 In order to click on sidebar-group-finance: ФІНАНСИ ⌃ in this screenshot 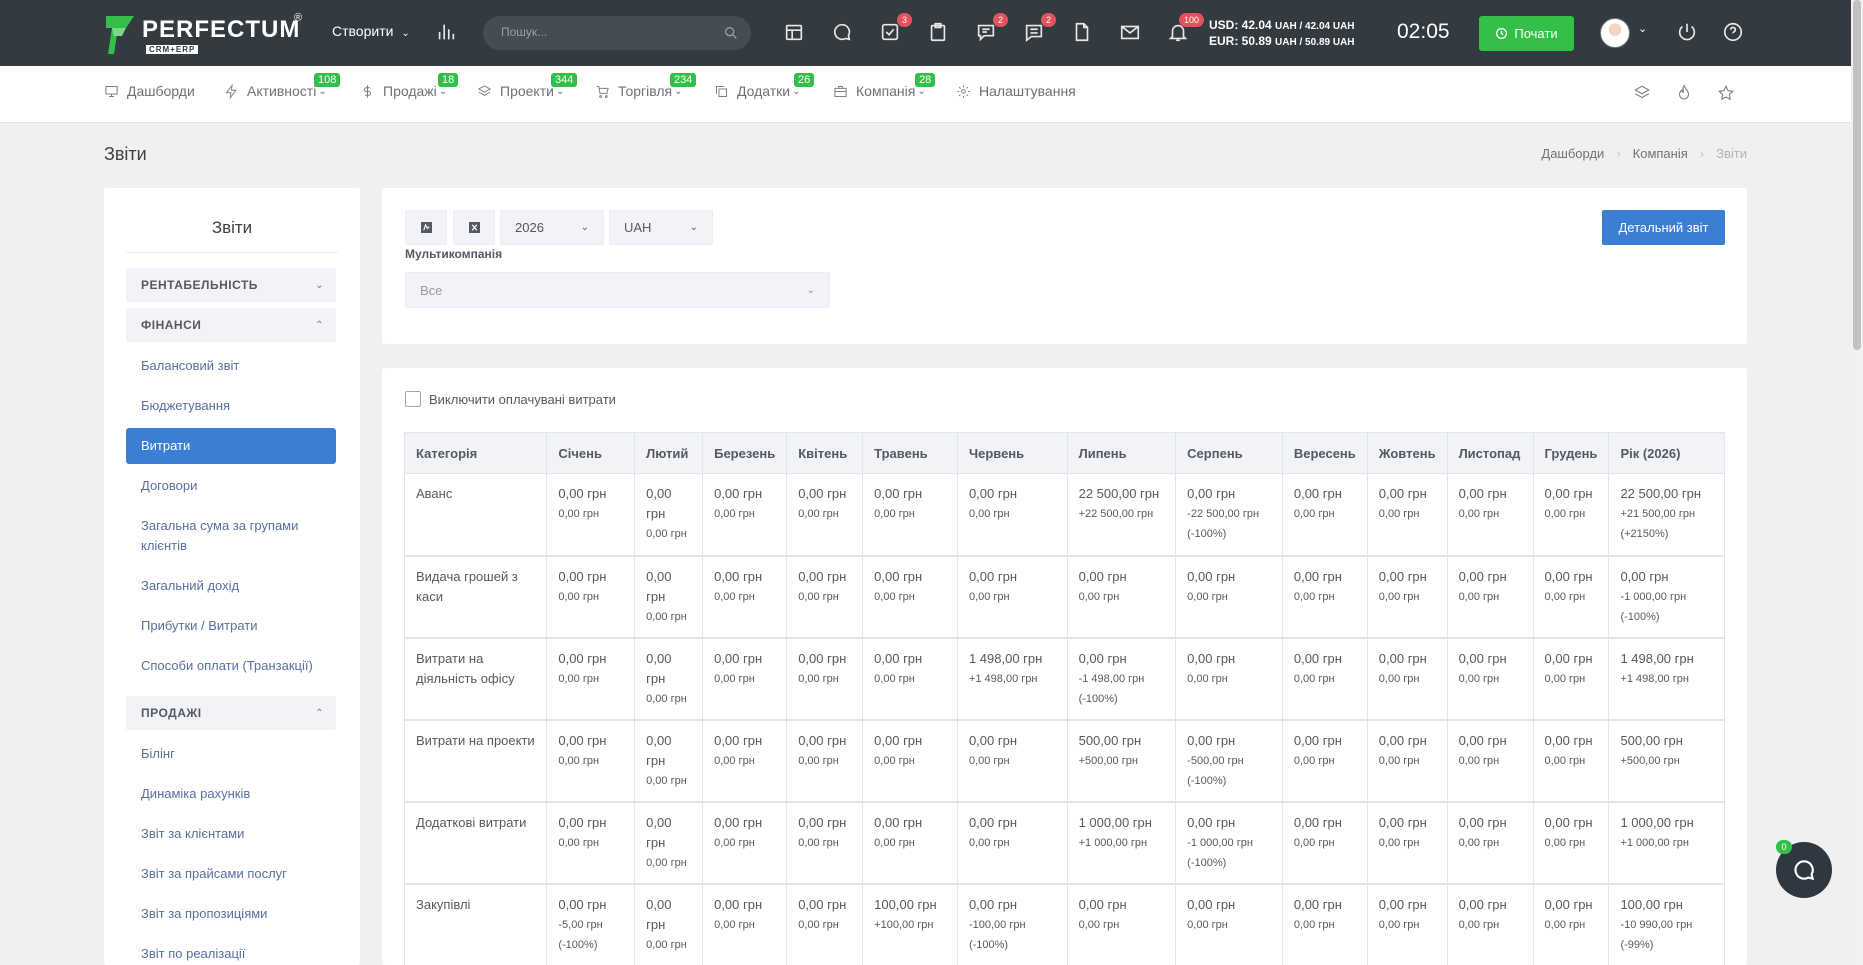, I will do `click(231, 325)`.